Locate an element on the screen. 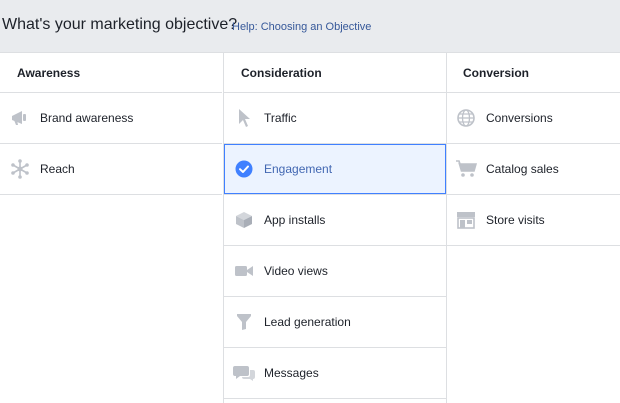 The image size is (620, 403). shopping-cart-icon is located at coordinates (466, 169).